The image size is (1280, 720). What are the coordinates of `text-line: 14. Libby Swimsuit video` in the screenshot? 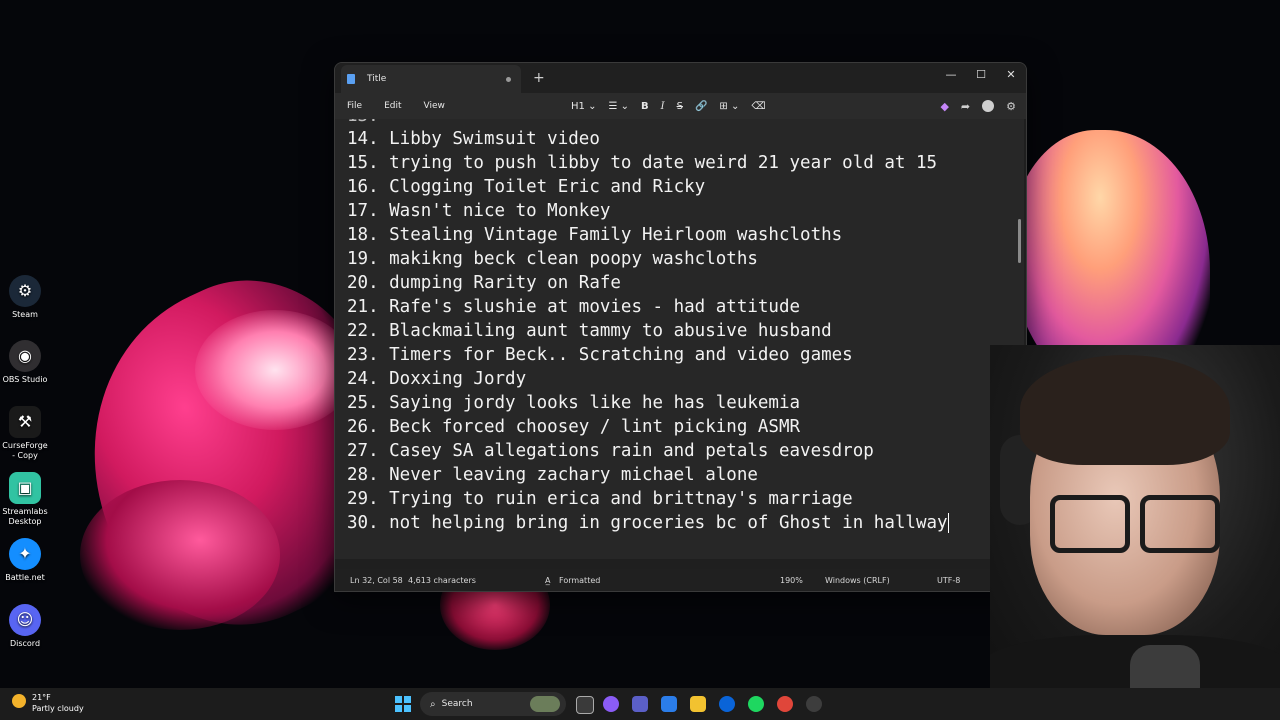 It's located at (473, 139).